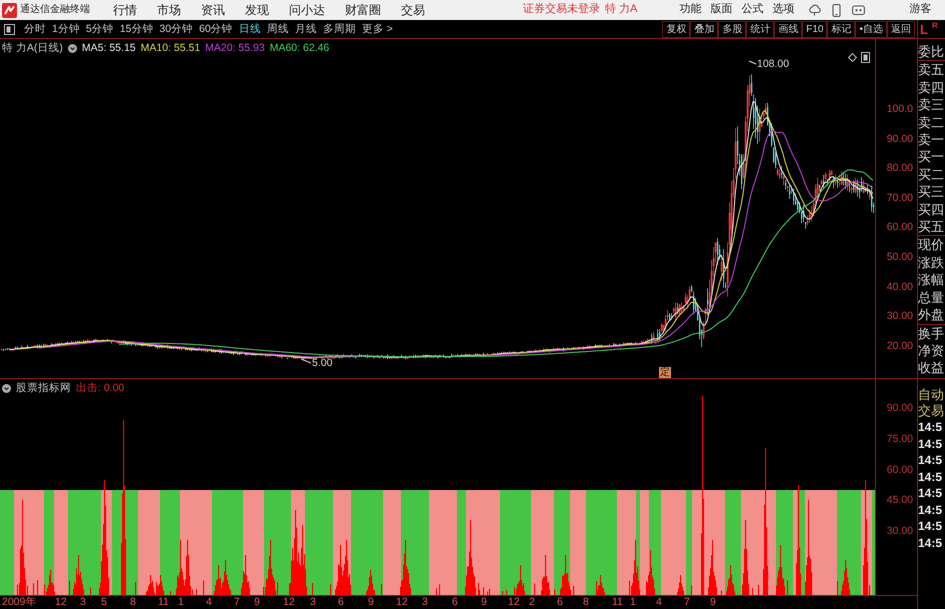 Image resolution: width=945 pixels, height=609 pixels. What do you see at coordinates (931, 333) in the screenshot?
I see `quote-field-label: 换手` at bounding box center [931, 333].